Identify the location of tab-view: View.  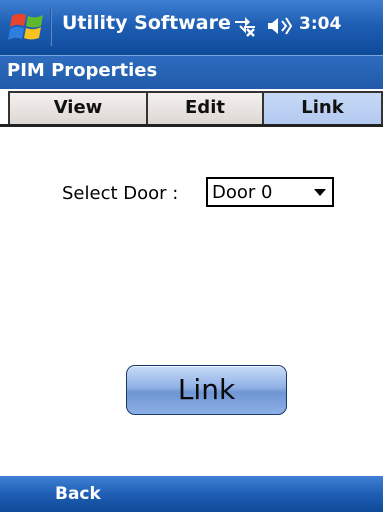
(78, 107).